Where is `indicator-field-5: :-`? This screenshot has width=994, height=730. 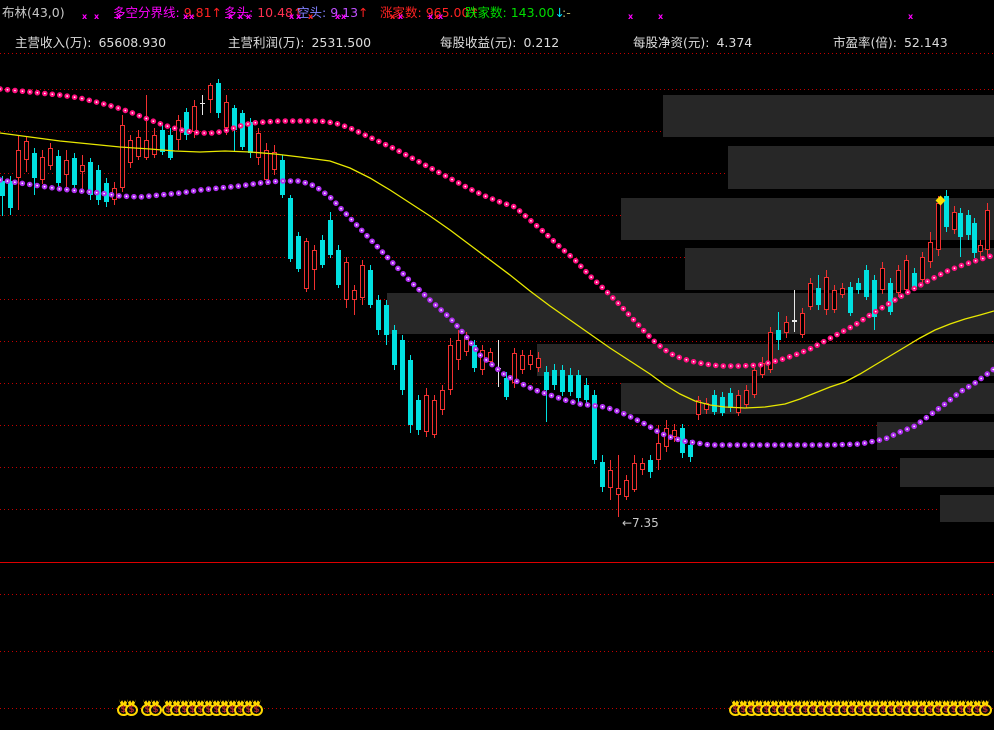
indicator-field-5: :- is located at coordinates (566, 13).